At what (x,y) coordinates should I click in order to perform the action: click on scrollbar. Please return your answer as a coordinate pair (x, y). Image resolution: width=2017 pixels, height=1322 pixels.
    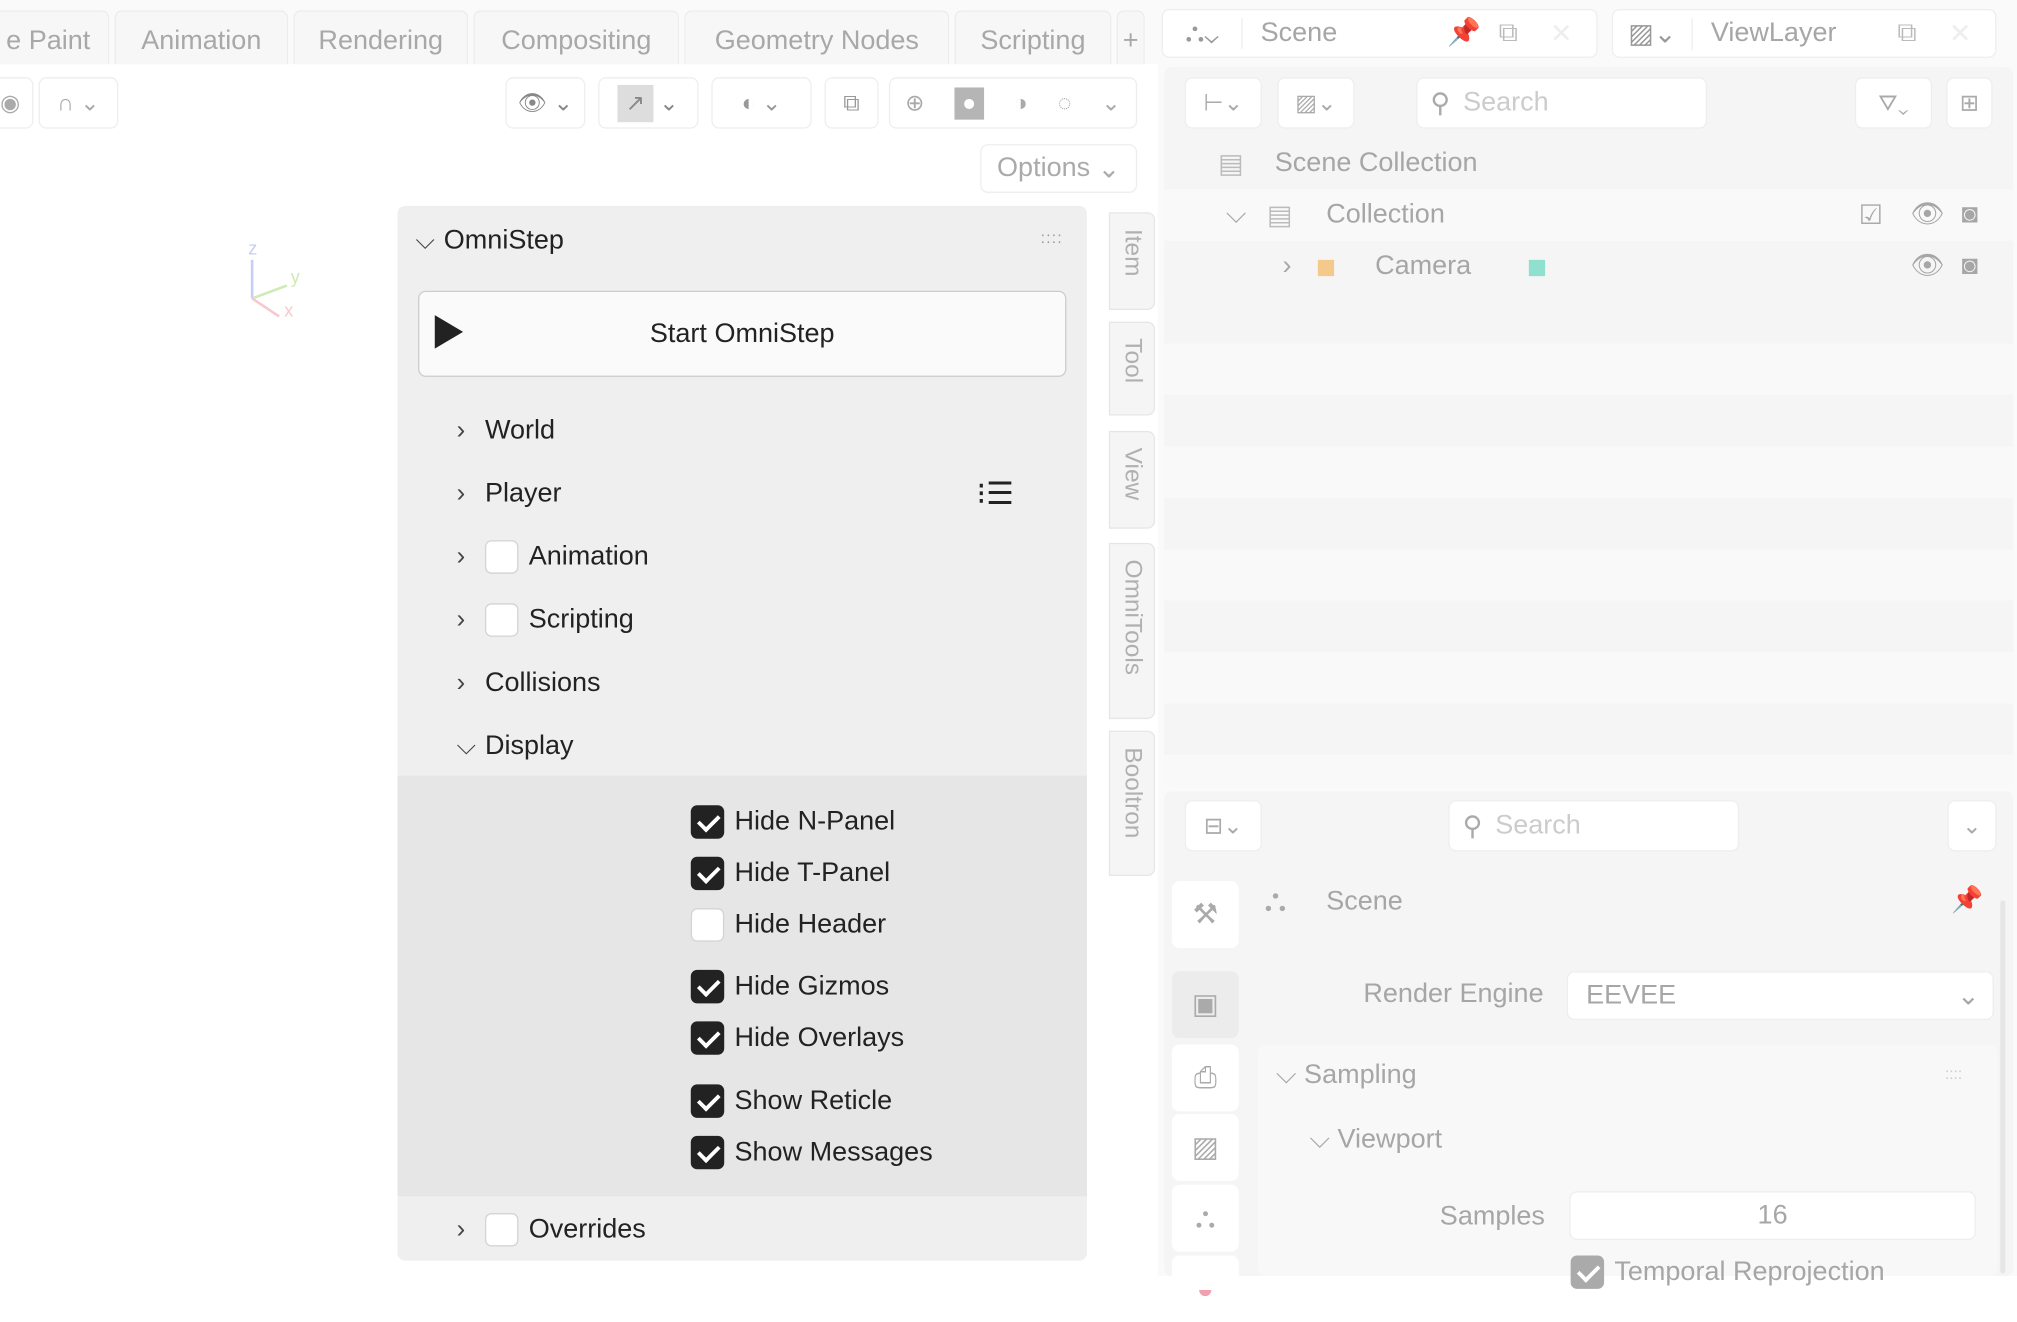
    Looking at the image, I should click on (2003, 1087).